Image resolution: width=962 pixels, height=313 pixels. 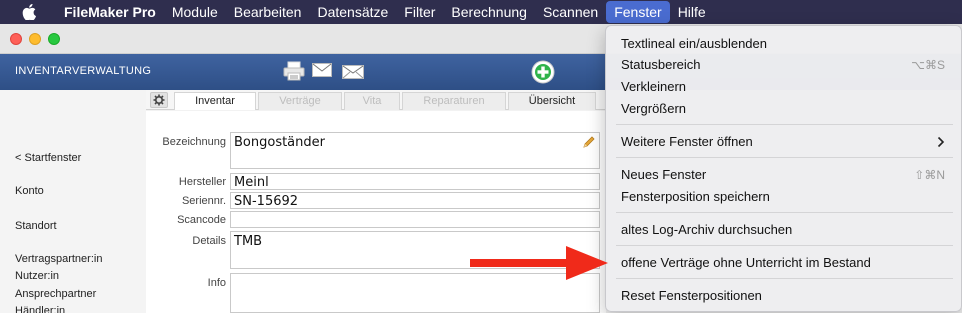 I want to click on tab-reparaturen: Reparaturen, so click(x=454, y=101).